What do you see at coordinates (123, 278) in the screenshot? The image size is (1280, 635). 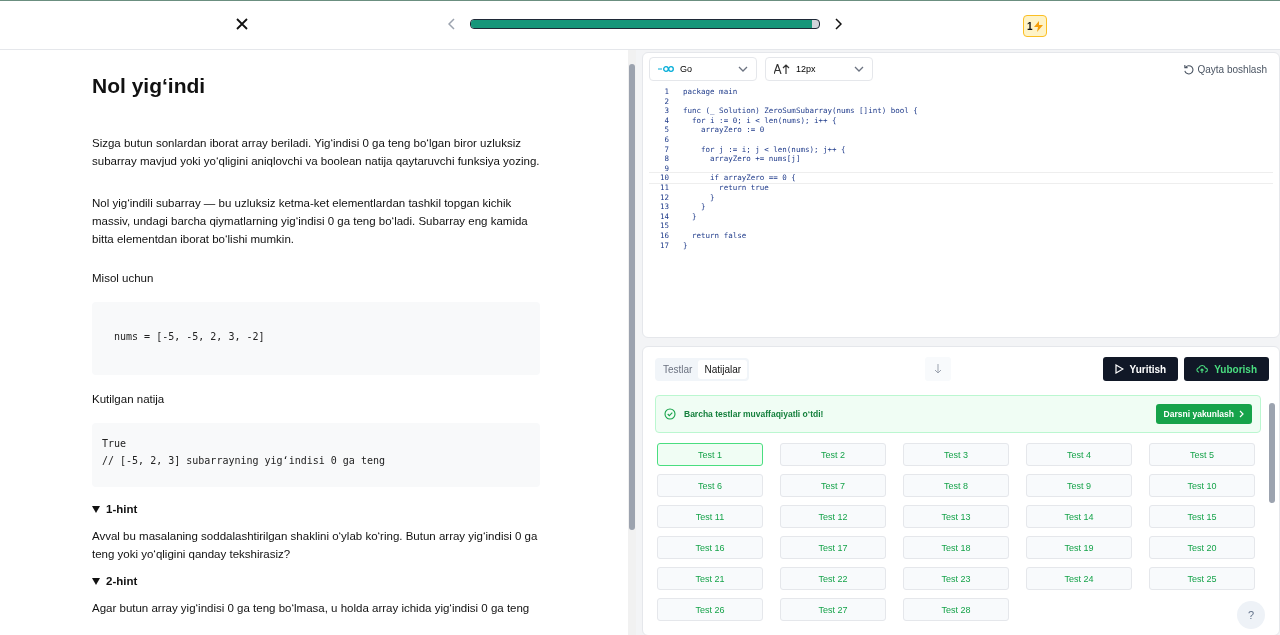 I see `section-label: Misol uchun` at bounding box center [123, 278].